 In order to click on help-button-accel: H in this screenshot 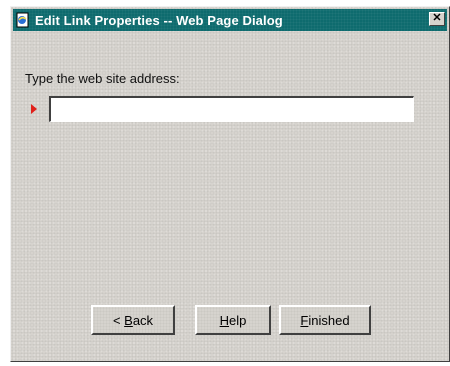, I will do `click(224, 320)`.